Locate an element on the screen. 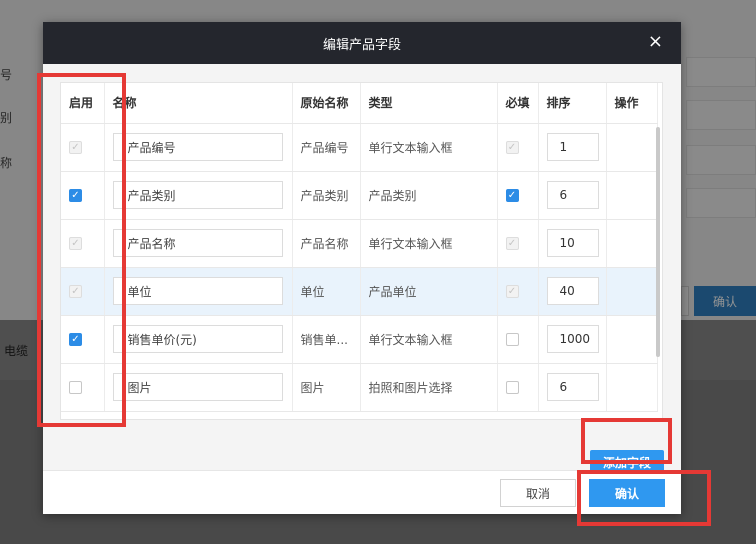  dialog-title: 编辑产品字段 is located at coordinates (361, 45).